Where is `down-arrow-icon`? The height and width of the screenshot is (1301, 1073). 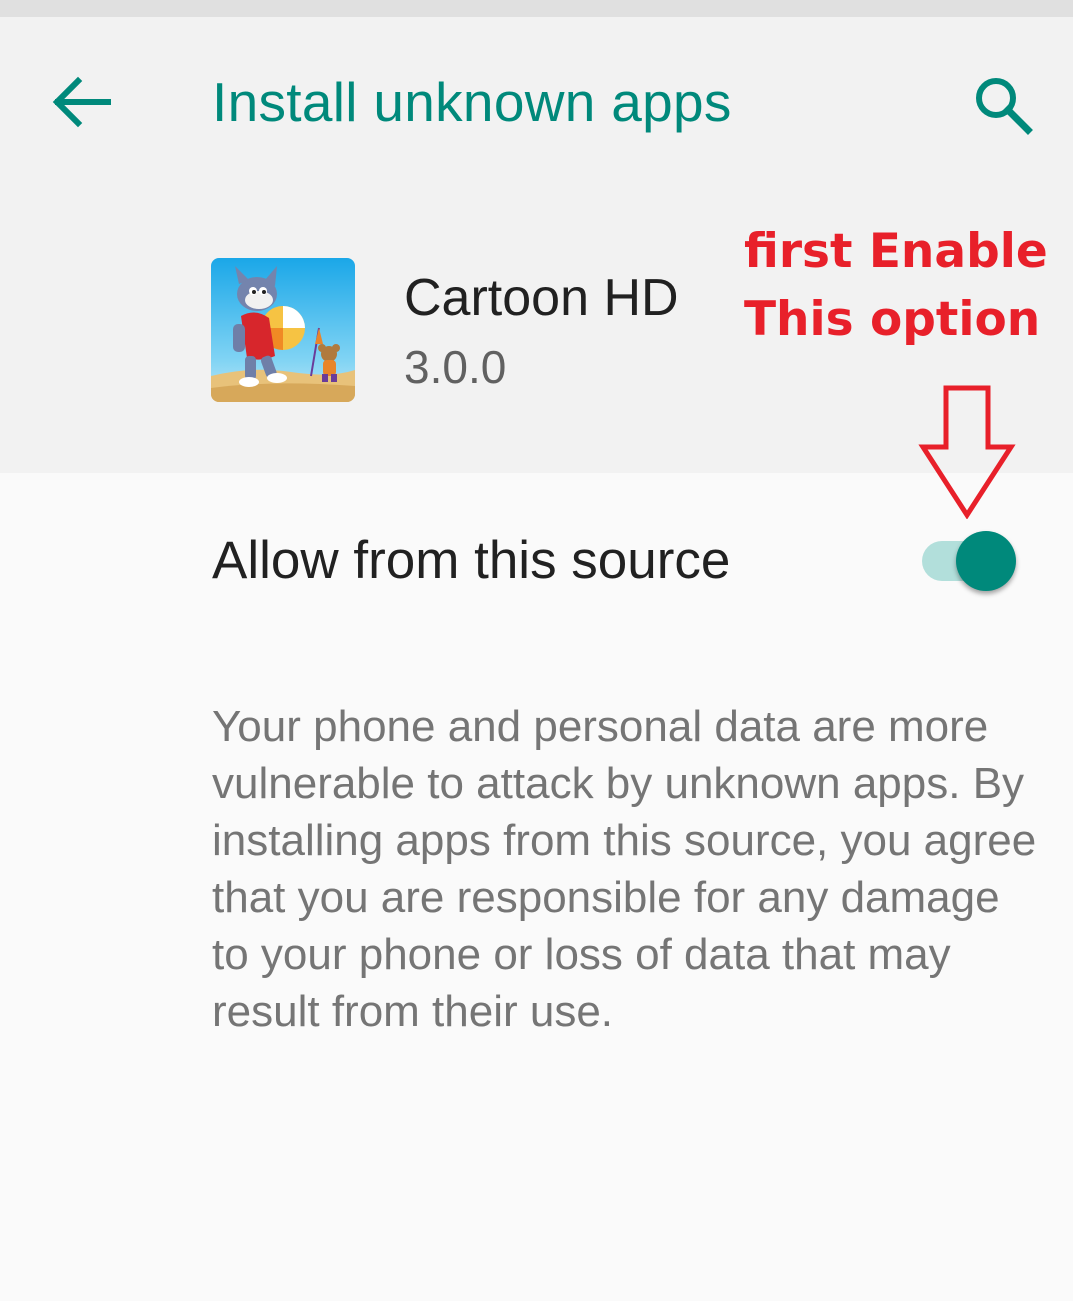 down-arrow-icon is located at coordinates (967, 452).